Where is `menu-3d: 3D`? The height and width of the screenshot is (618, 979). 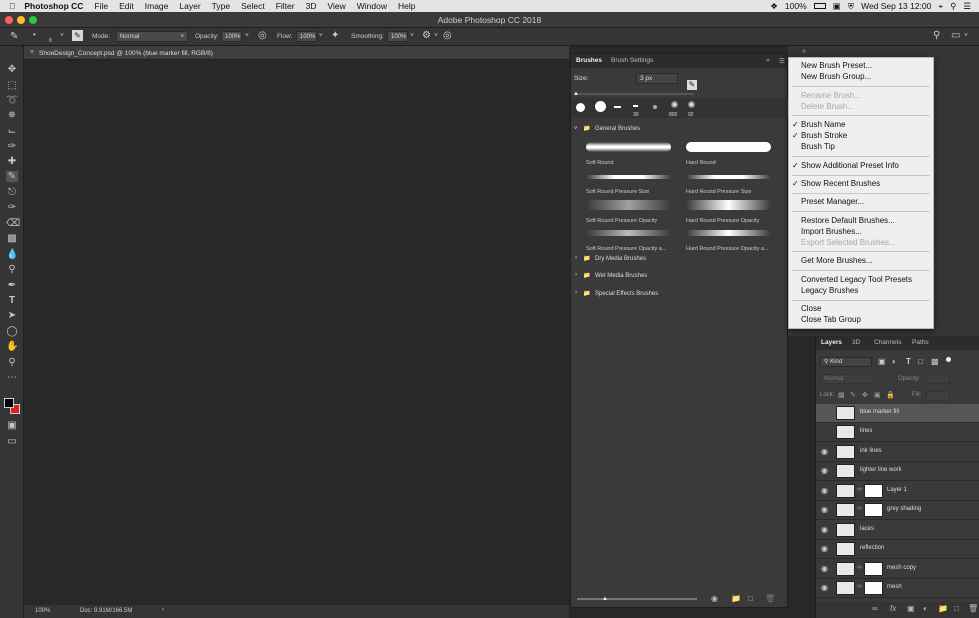
menu-3d: 3D is located at coordinates (311, 6).